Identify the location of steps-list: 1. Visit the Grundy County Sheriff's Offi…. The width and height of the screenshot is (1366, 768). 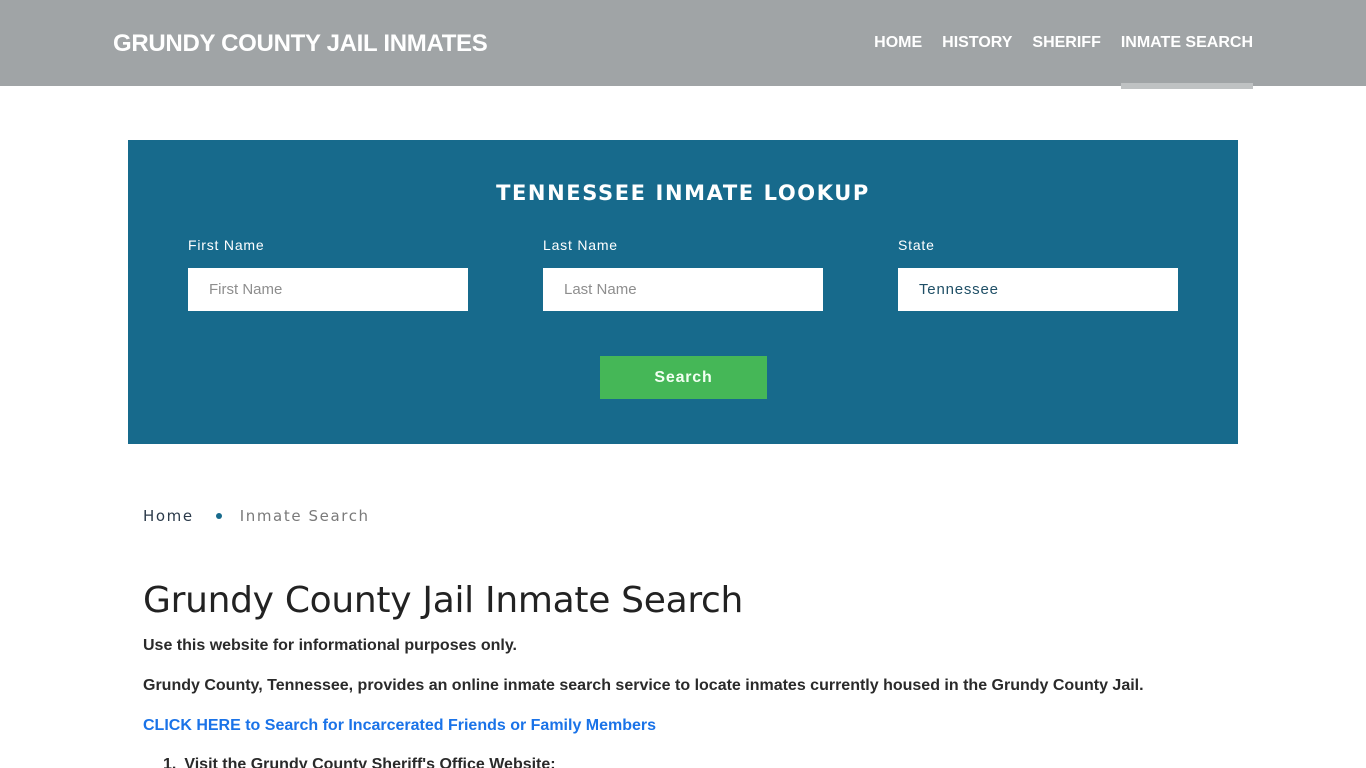
(359, 762).